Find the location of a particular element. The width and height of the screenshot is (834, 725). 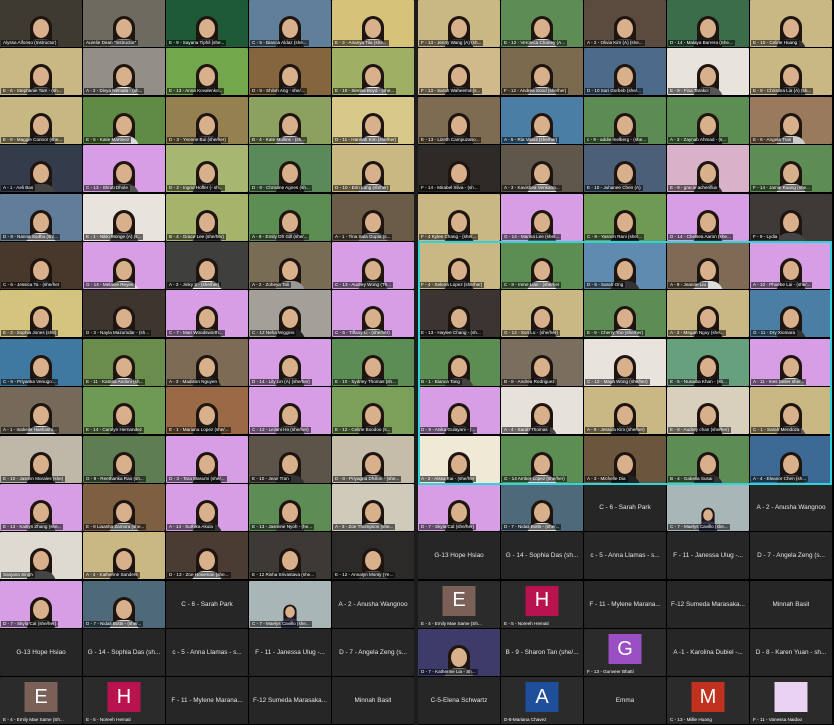

participant-tile: F - 11 - Vanessa Naidoo is located at coordinates (791, 701).